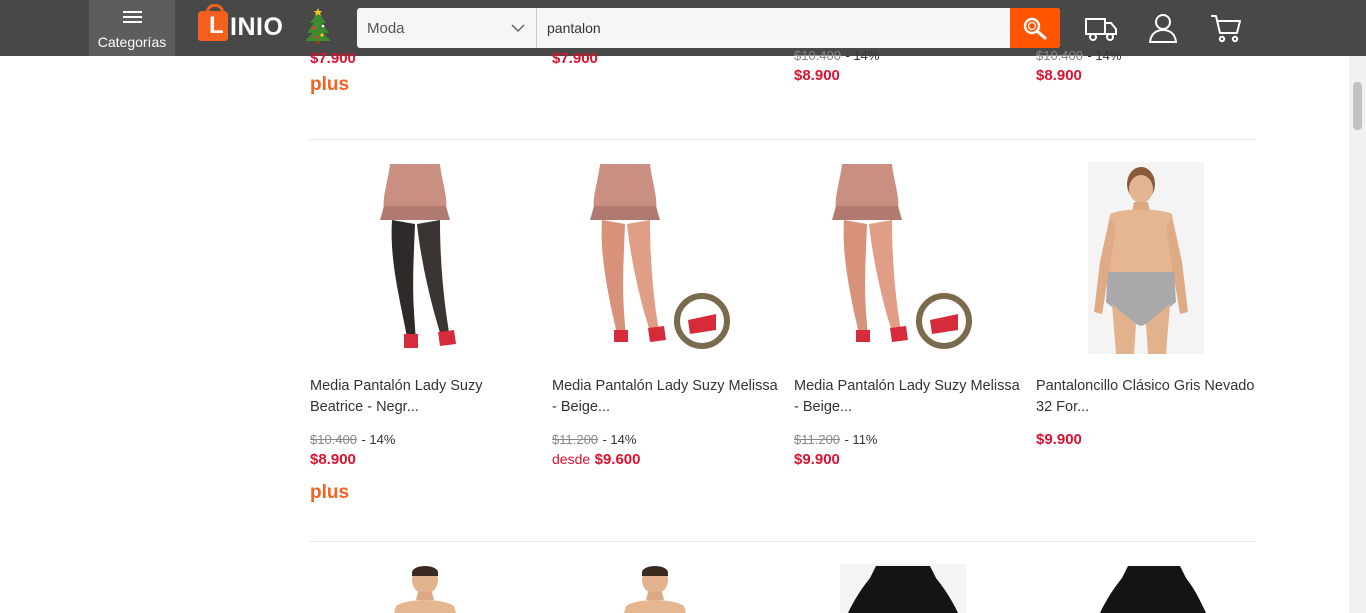 Image resolution: width=1366 pixels, height=613 pixels. What do you see at coordinates (132, 42) in the screenshot?
I see `categories-label: Categorías` at bounding box center [132, 42].